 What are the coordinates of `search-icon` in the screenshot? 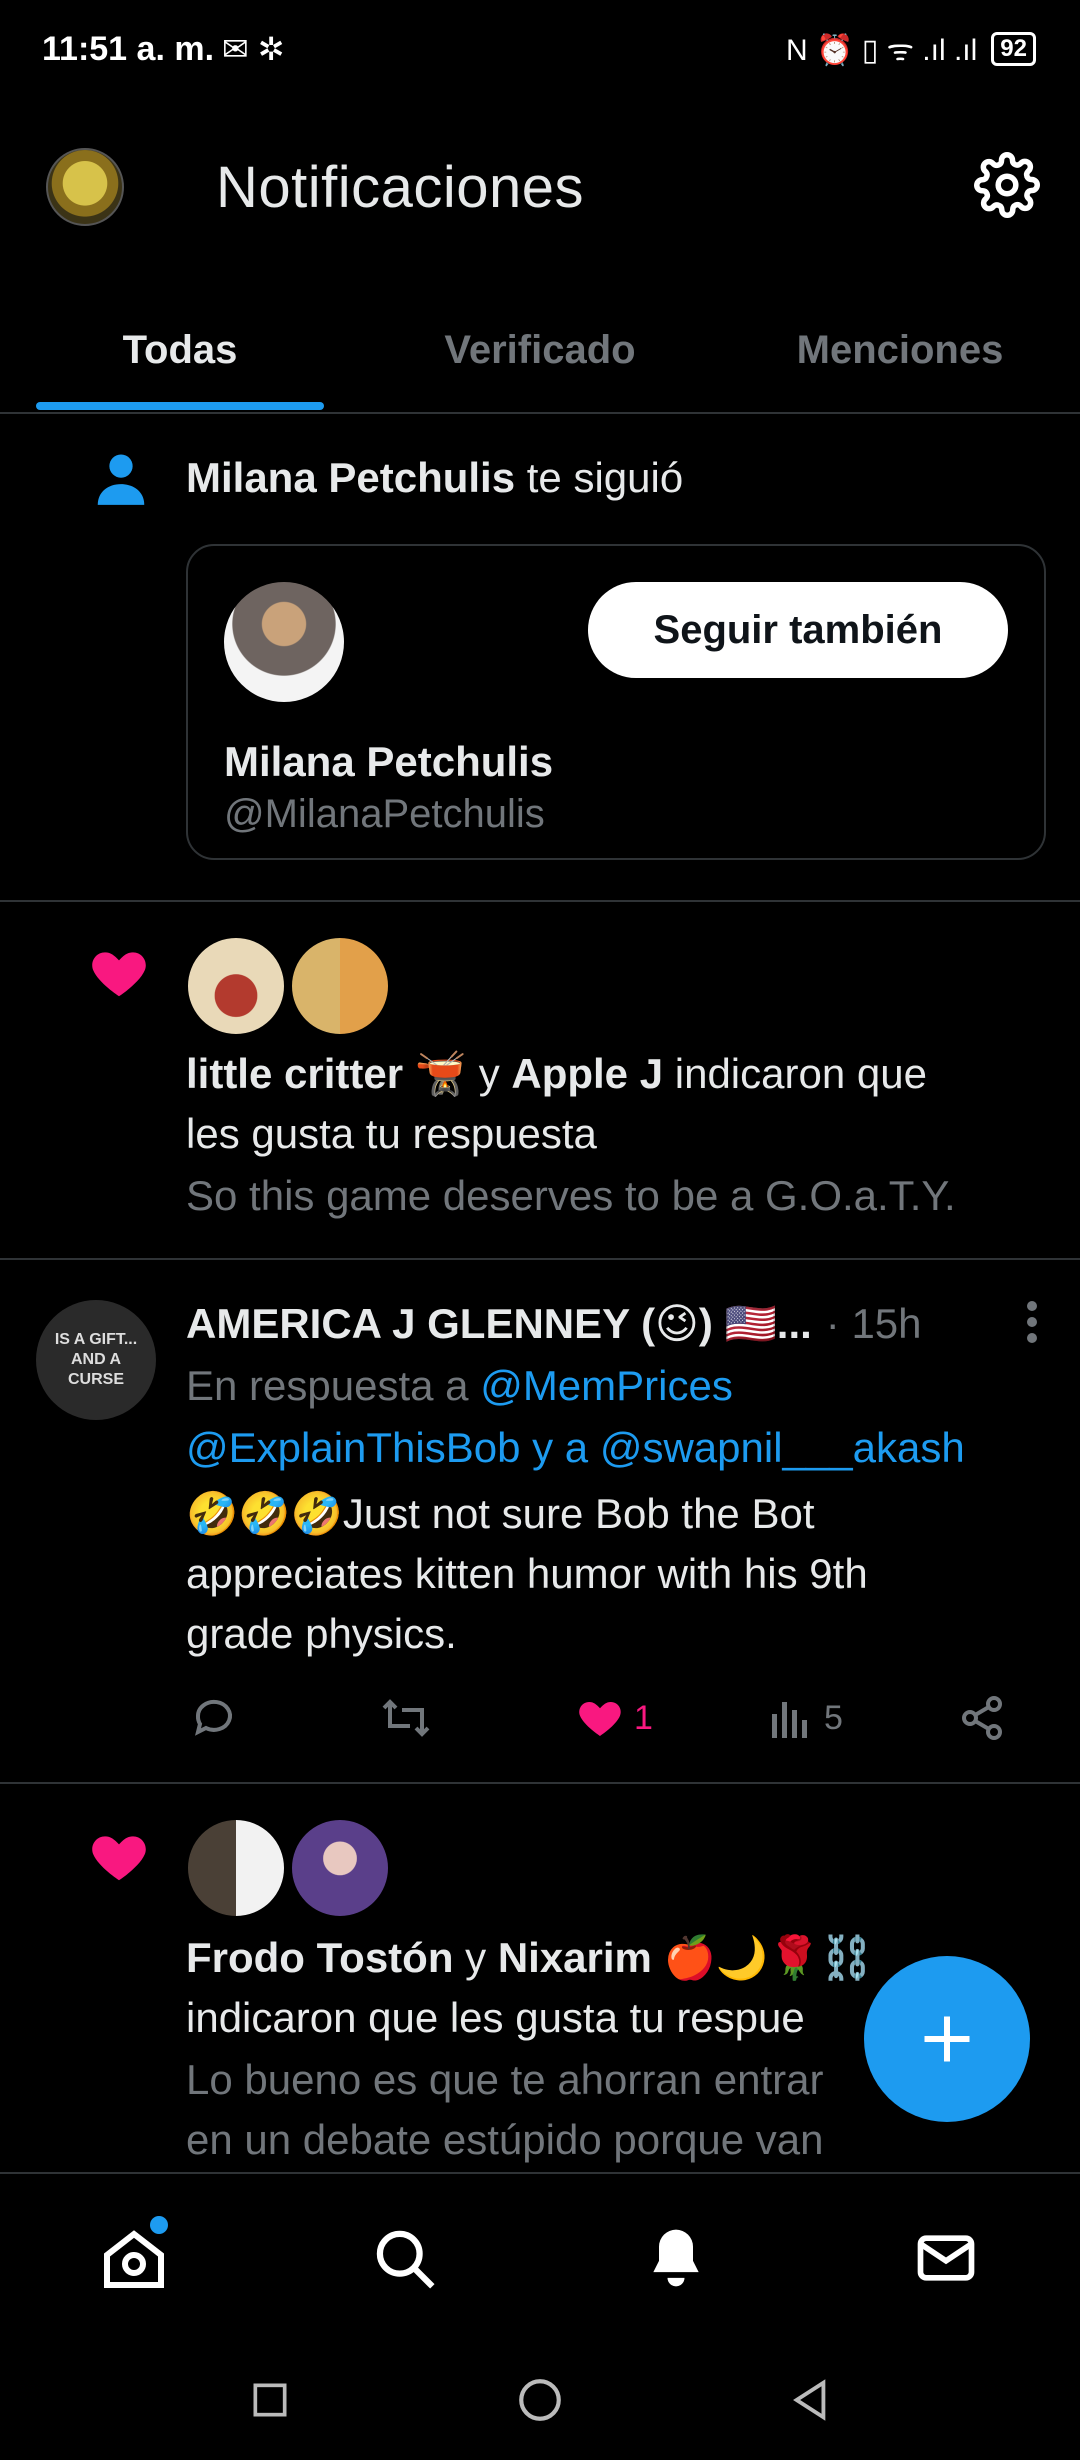 It's located at (405, 2259).